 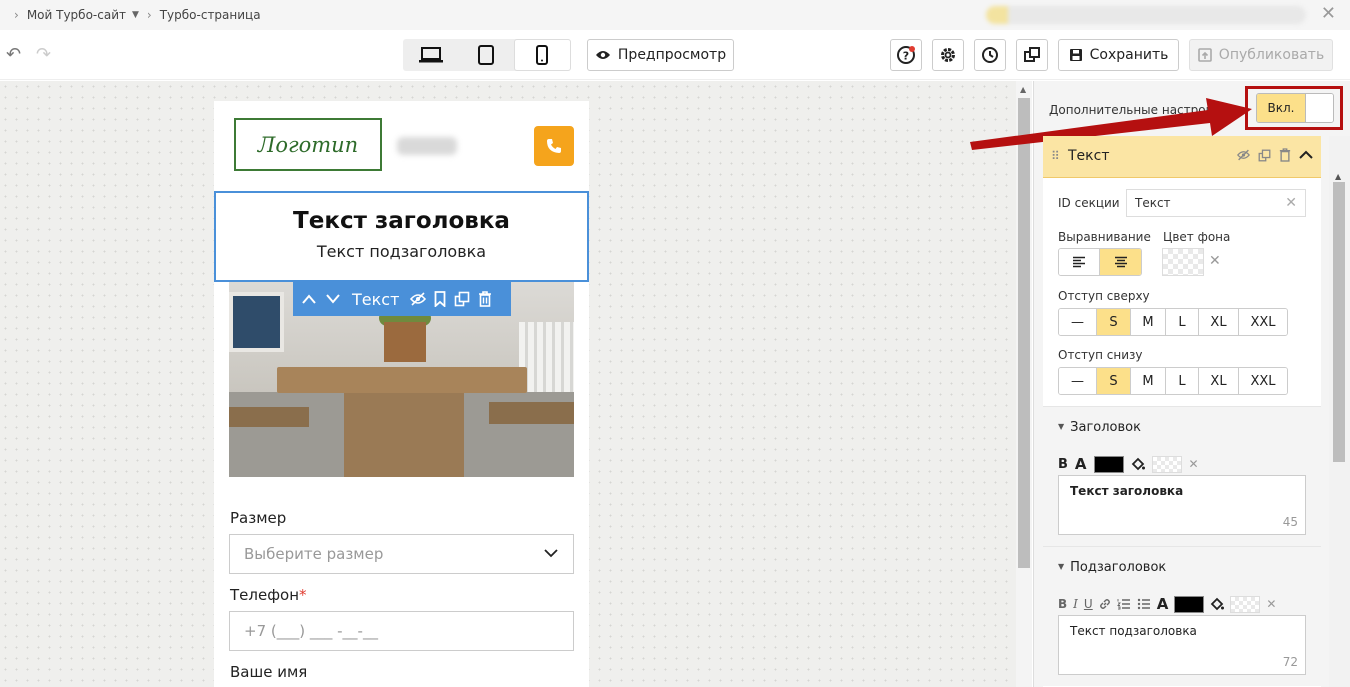 I want to click on padding-top-s: S, so click(x=1114, y=322).